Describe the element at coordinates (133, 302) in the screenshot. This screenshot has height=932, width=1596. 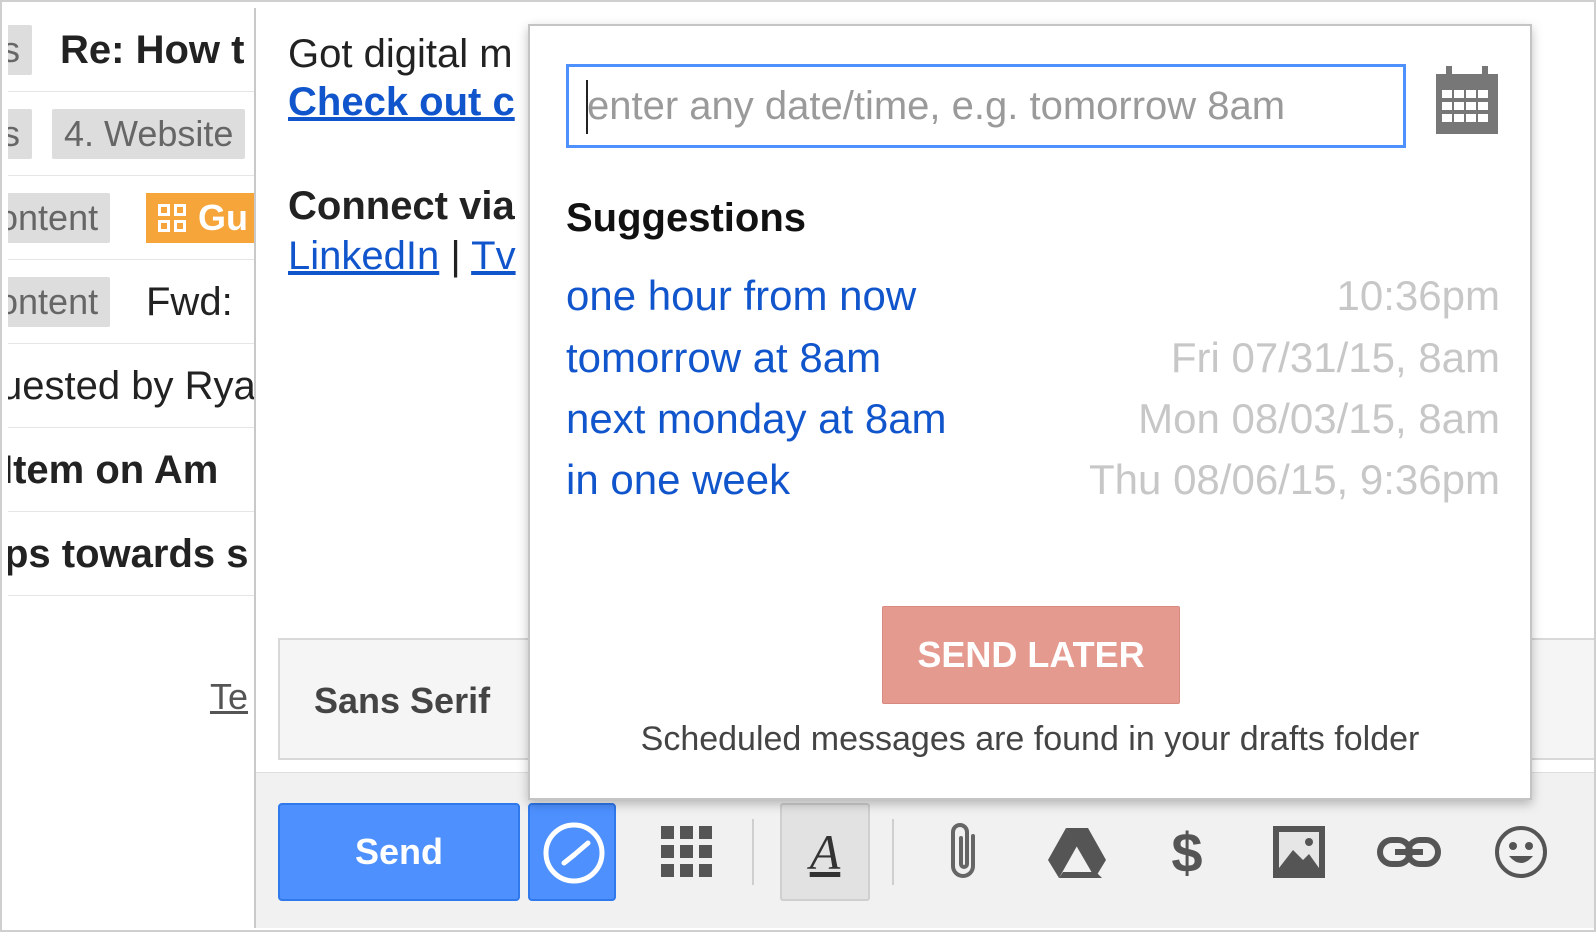
I see `inbox-row: ontent Fwd:` at that location.